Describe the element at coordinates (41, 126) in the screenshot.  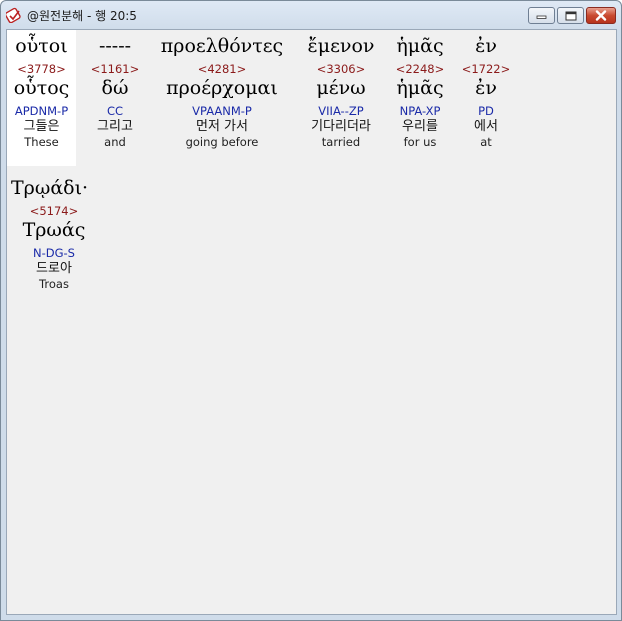
I see `korean-gloss: 그들은` at that location.